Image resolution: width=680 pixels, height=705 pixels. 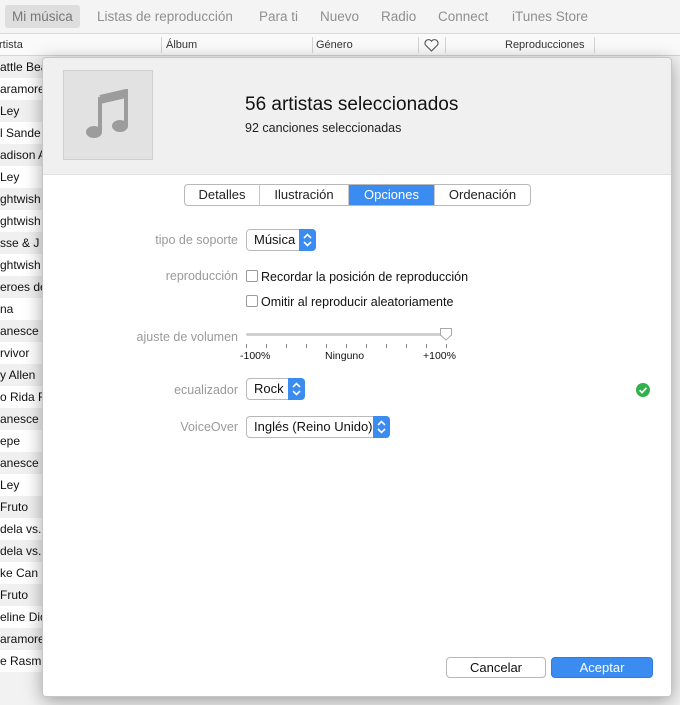 I want to click on table-row: rvivor, so click(x=22, y=353).